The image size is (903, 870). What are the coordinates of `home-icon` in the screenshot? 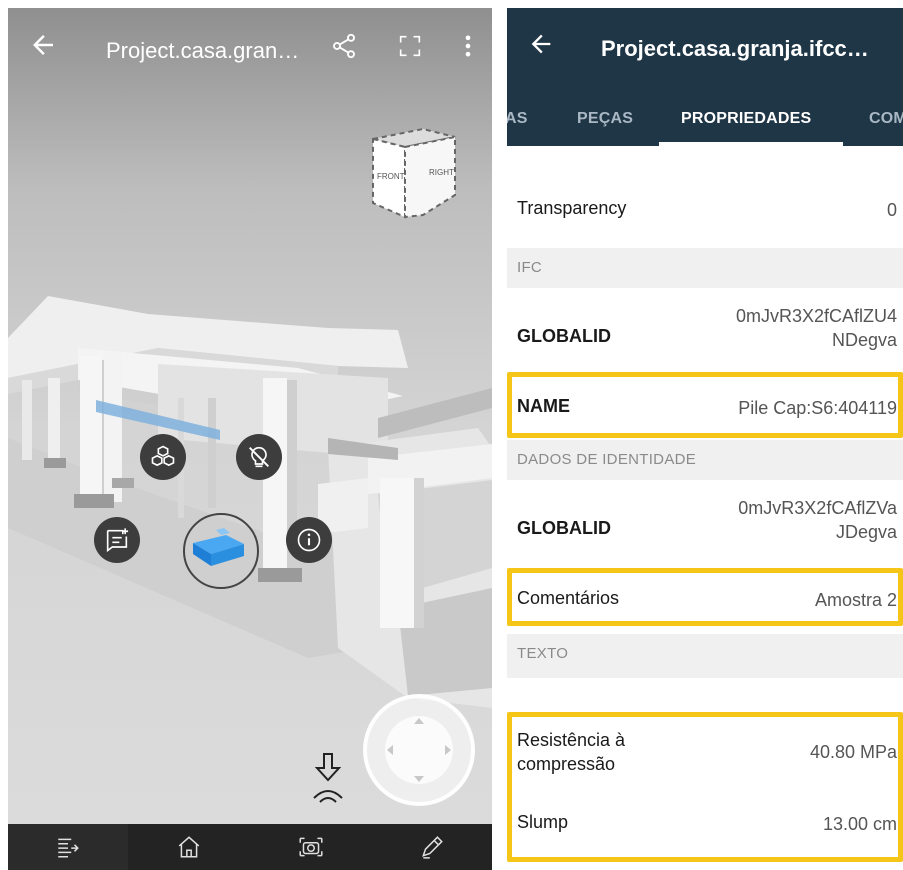 It's located at (189, 847).